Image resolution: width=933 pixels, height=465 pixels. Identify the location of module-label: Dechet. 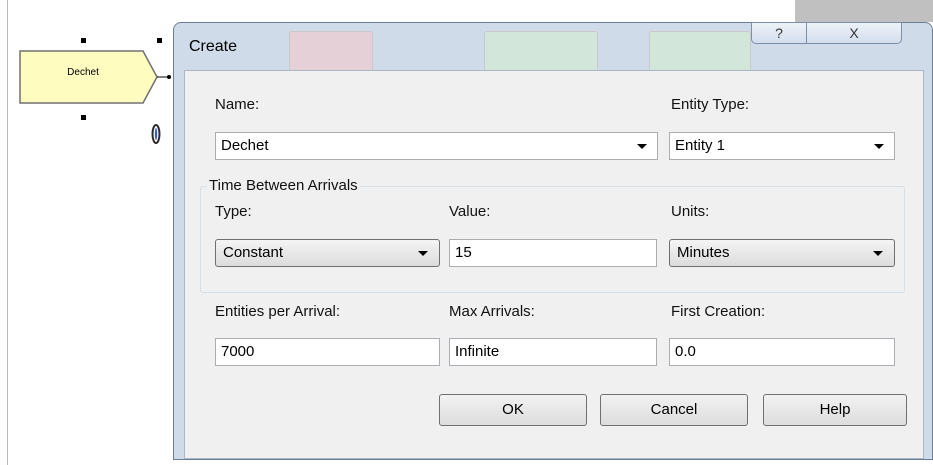
(83, 72).